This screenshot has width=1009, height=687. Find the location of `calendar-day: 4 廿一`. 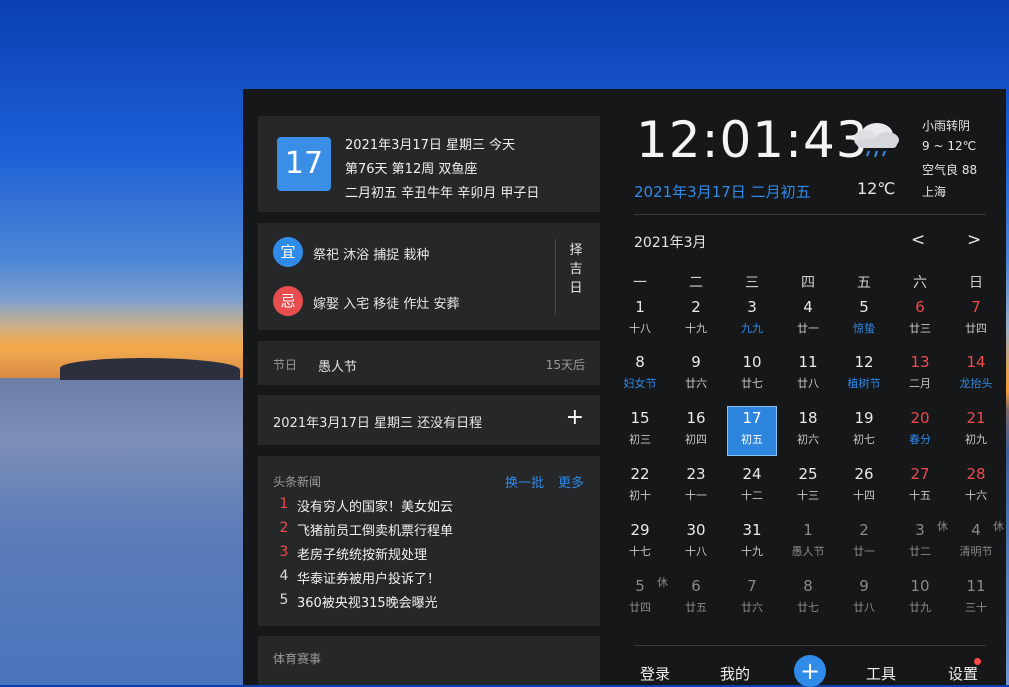

calendar-day: 4 廿一 is located at coordinates (808, 320).